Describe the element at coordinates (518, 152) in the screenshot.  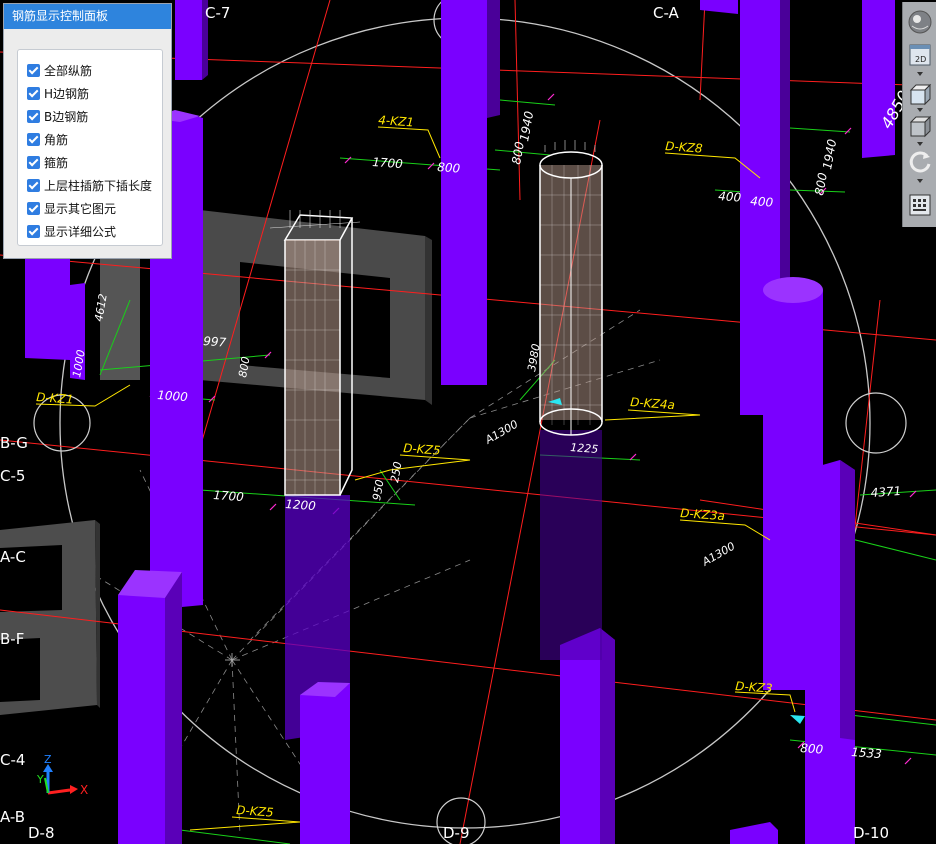
I see `dim-800-v: 800` at that location.